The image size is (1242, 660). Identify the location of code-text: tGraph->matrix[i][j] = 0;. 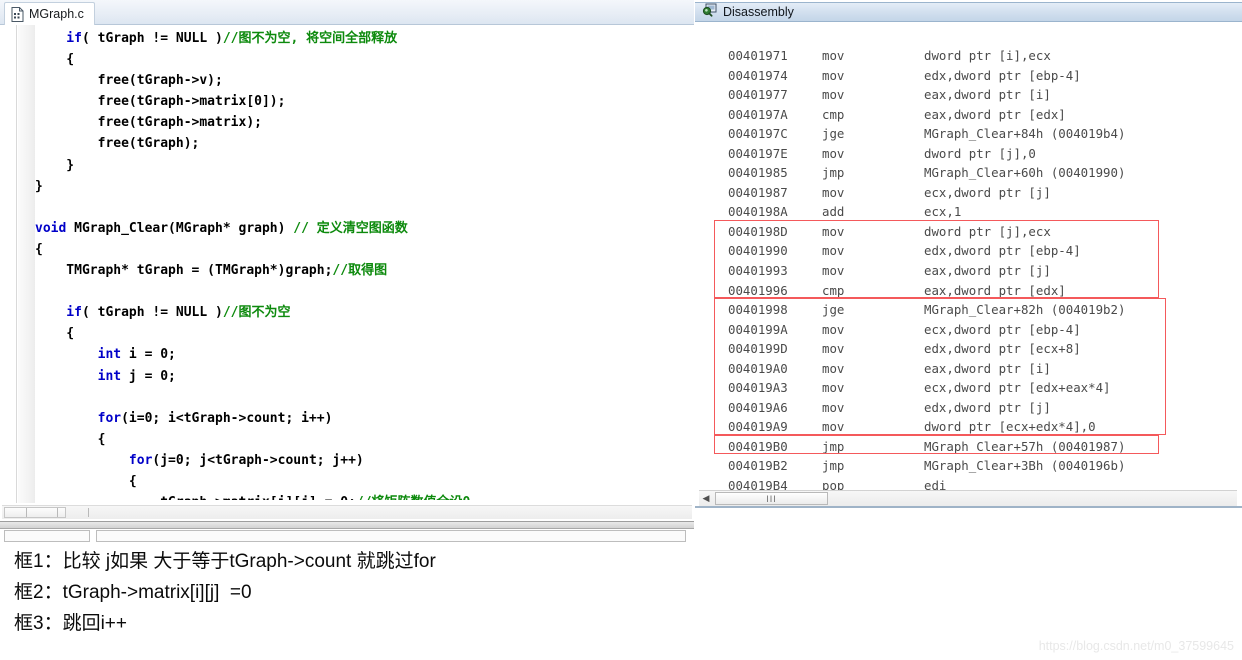
(195, 497).